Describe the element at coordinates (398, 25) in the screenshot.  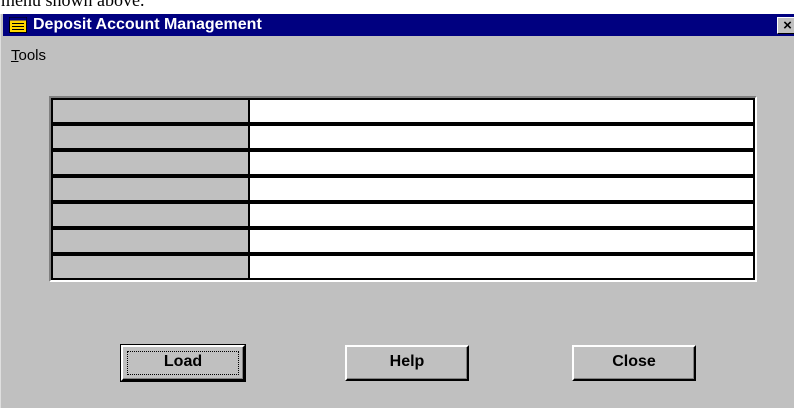
I see `title-bar: Deposit Account Management ×` at that location.